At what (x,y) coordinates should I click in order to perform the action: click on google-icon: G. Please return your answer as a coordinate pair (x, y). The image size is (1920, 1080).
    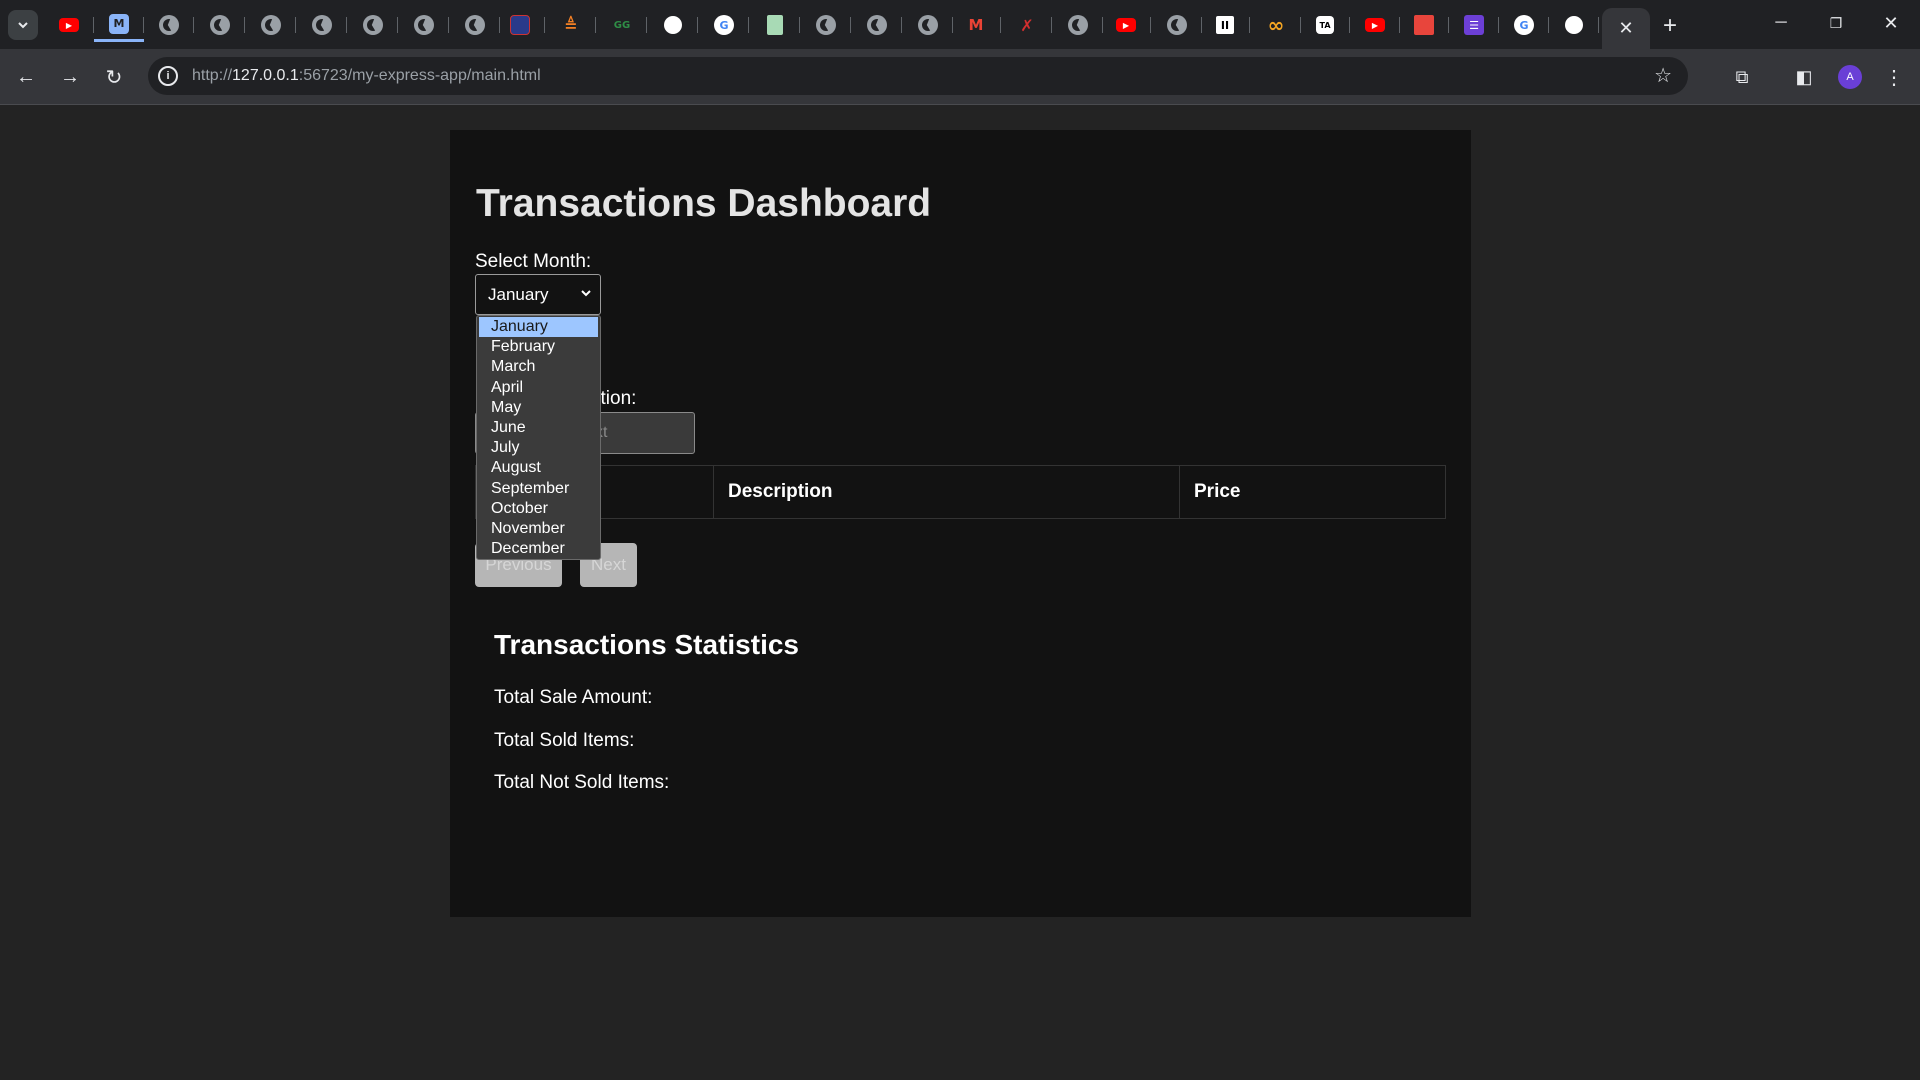
    Looking at the image, I should click on (724, 25).